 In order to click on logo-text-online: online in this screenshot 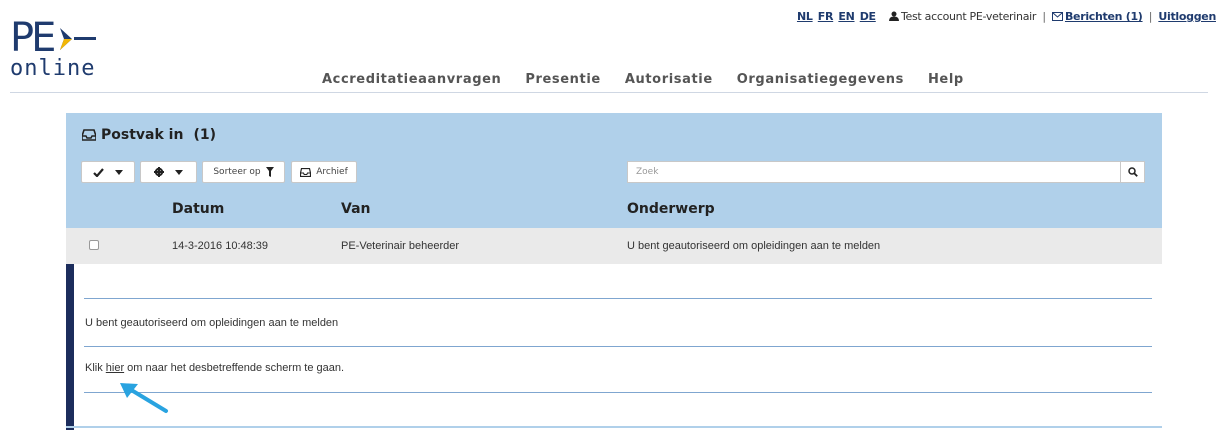, I will do `click(53, 68)`.